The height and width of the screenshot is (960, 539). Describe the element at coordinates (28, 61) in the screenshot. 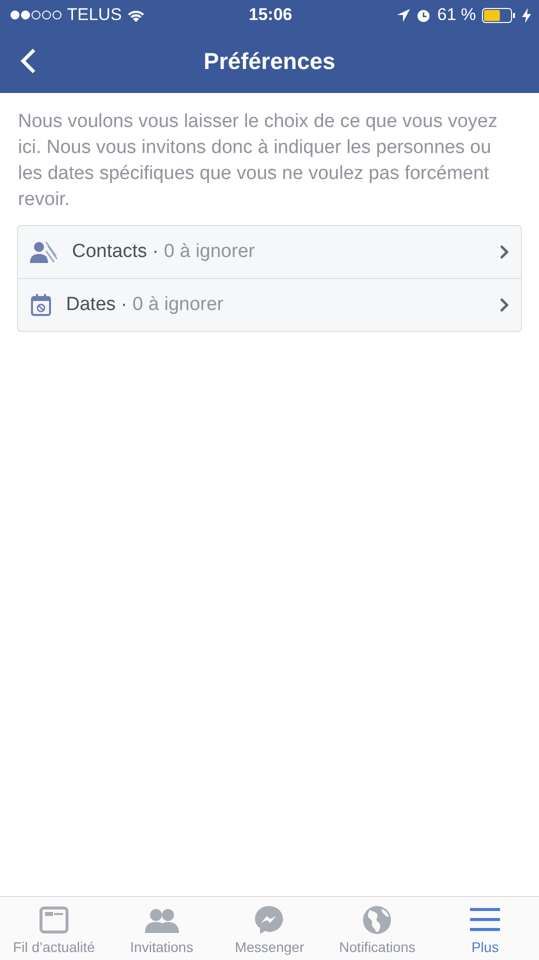

I see `back-chevron-icon` at that location.